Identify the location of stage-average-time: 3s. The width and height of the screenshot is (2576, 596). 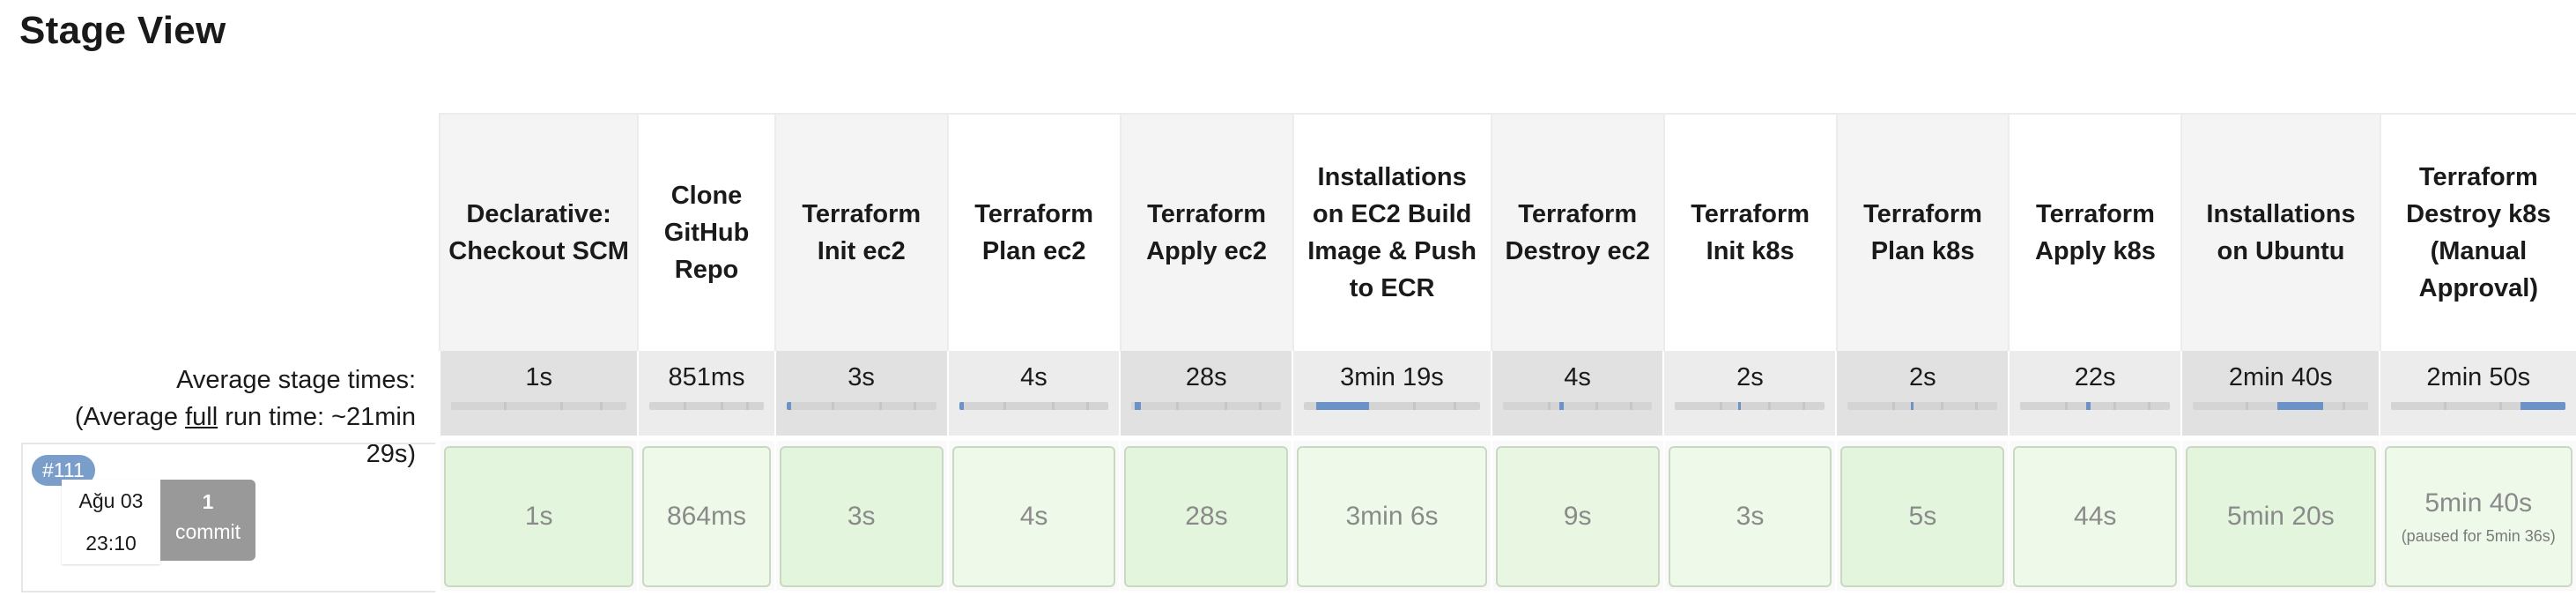
(861, 377).